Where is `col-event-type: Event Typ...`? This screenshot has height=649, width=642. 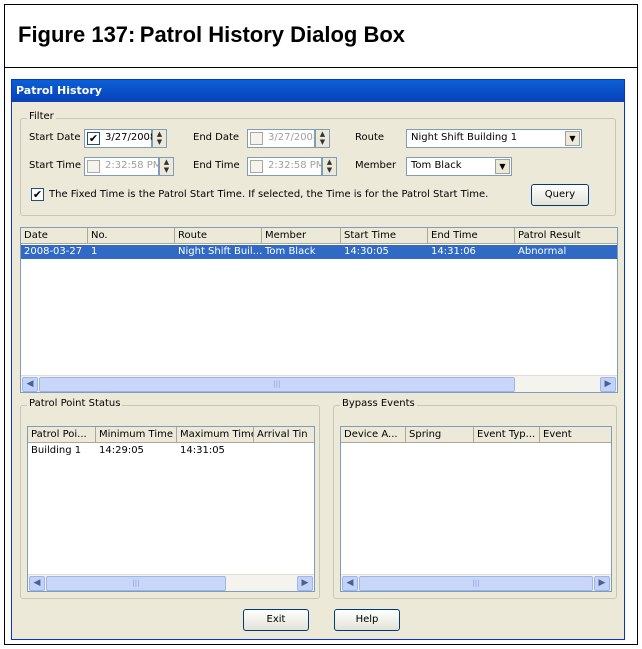
col-event-type: Event Typ... is located at coordinates (507, 435).